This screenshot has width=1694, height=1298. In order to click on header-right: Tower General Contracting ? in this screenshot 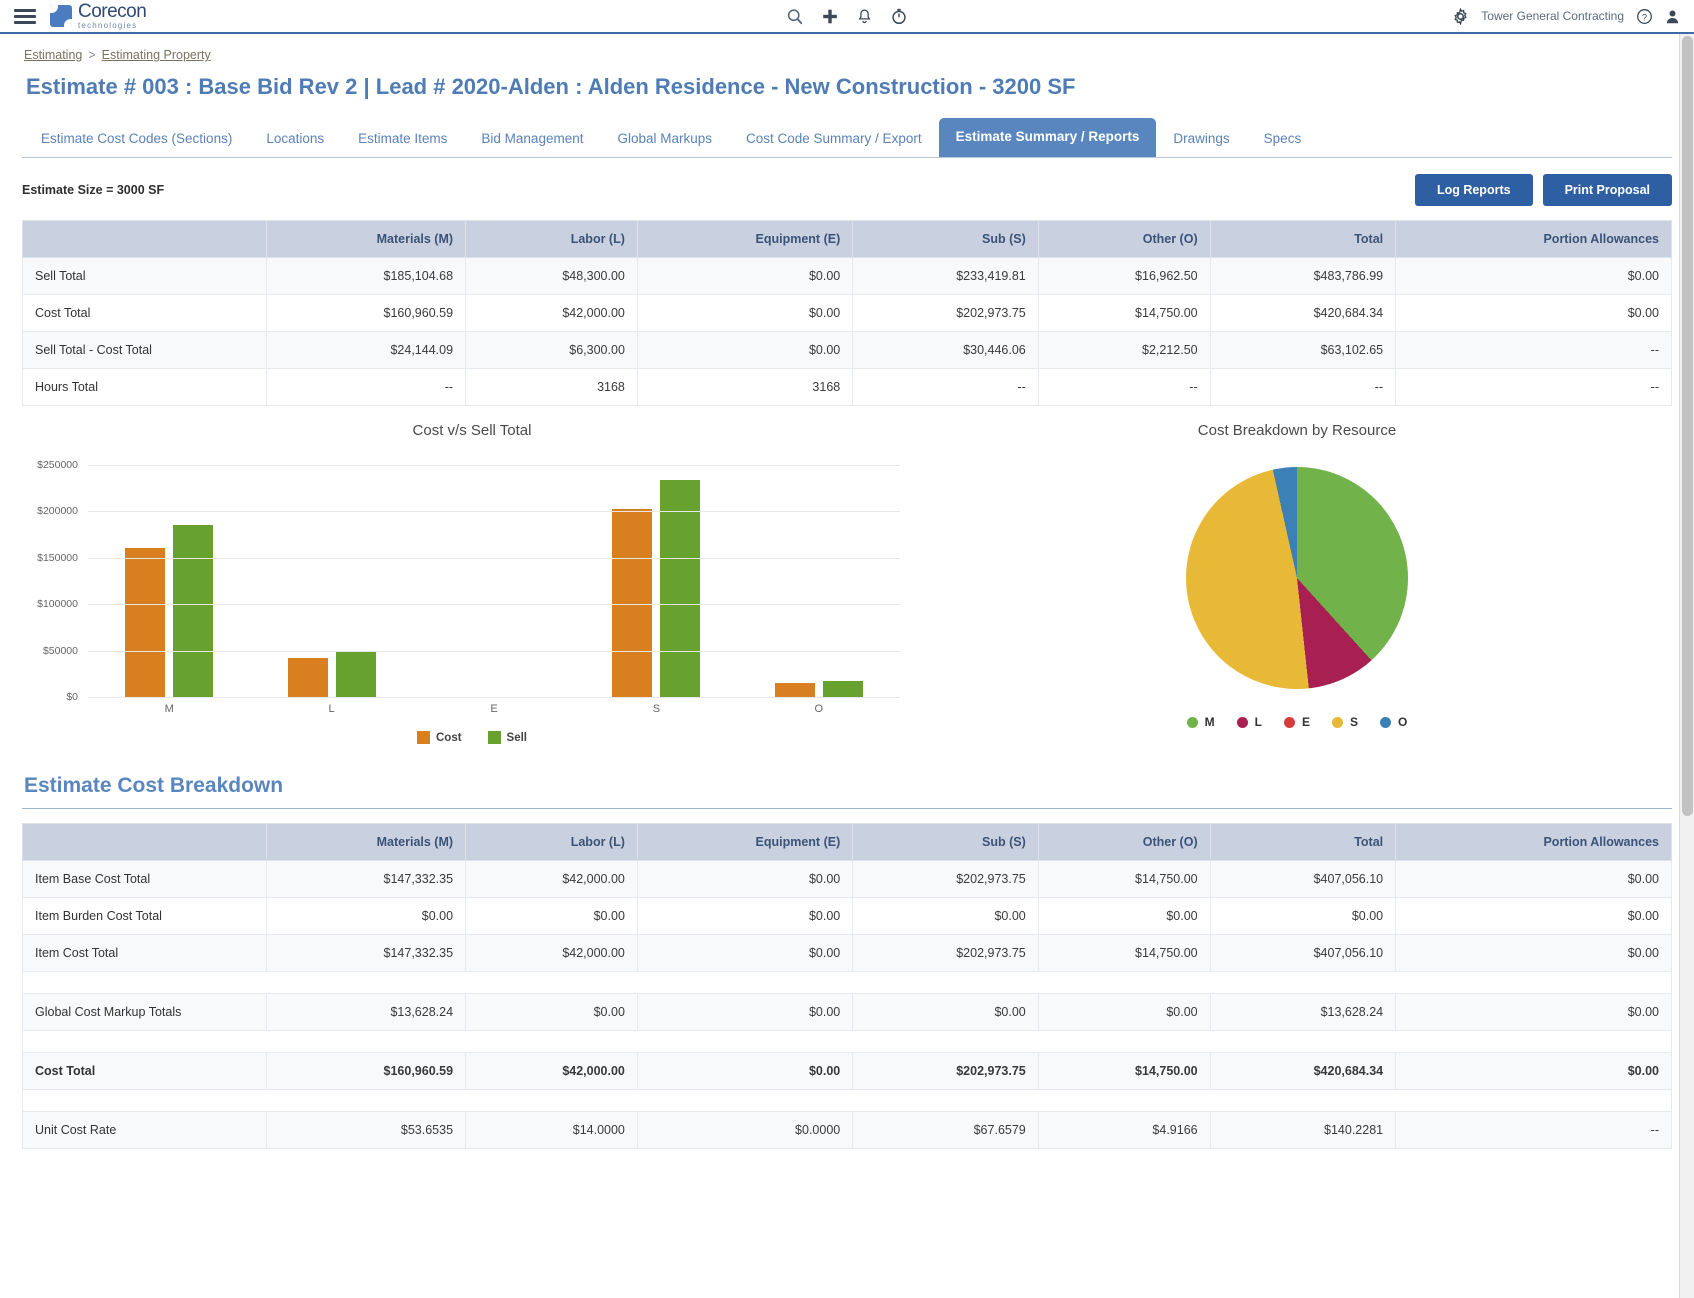, I will do `click(1566, 16)`.